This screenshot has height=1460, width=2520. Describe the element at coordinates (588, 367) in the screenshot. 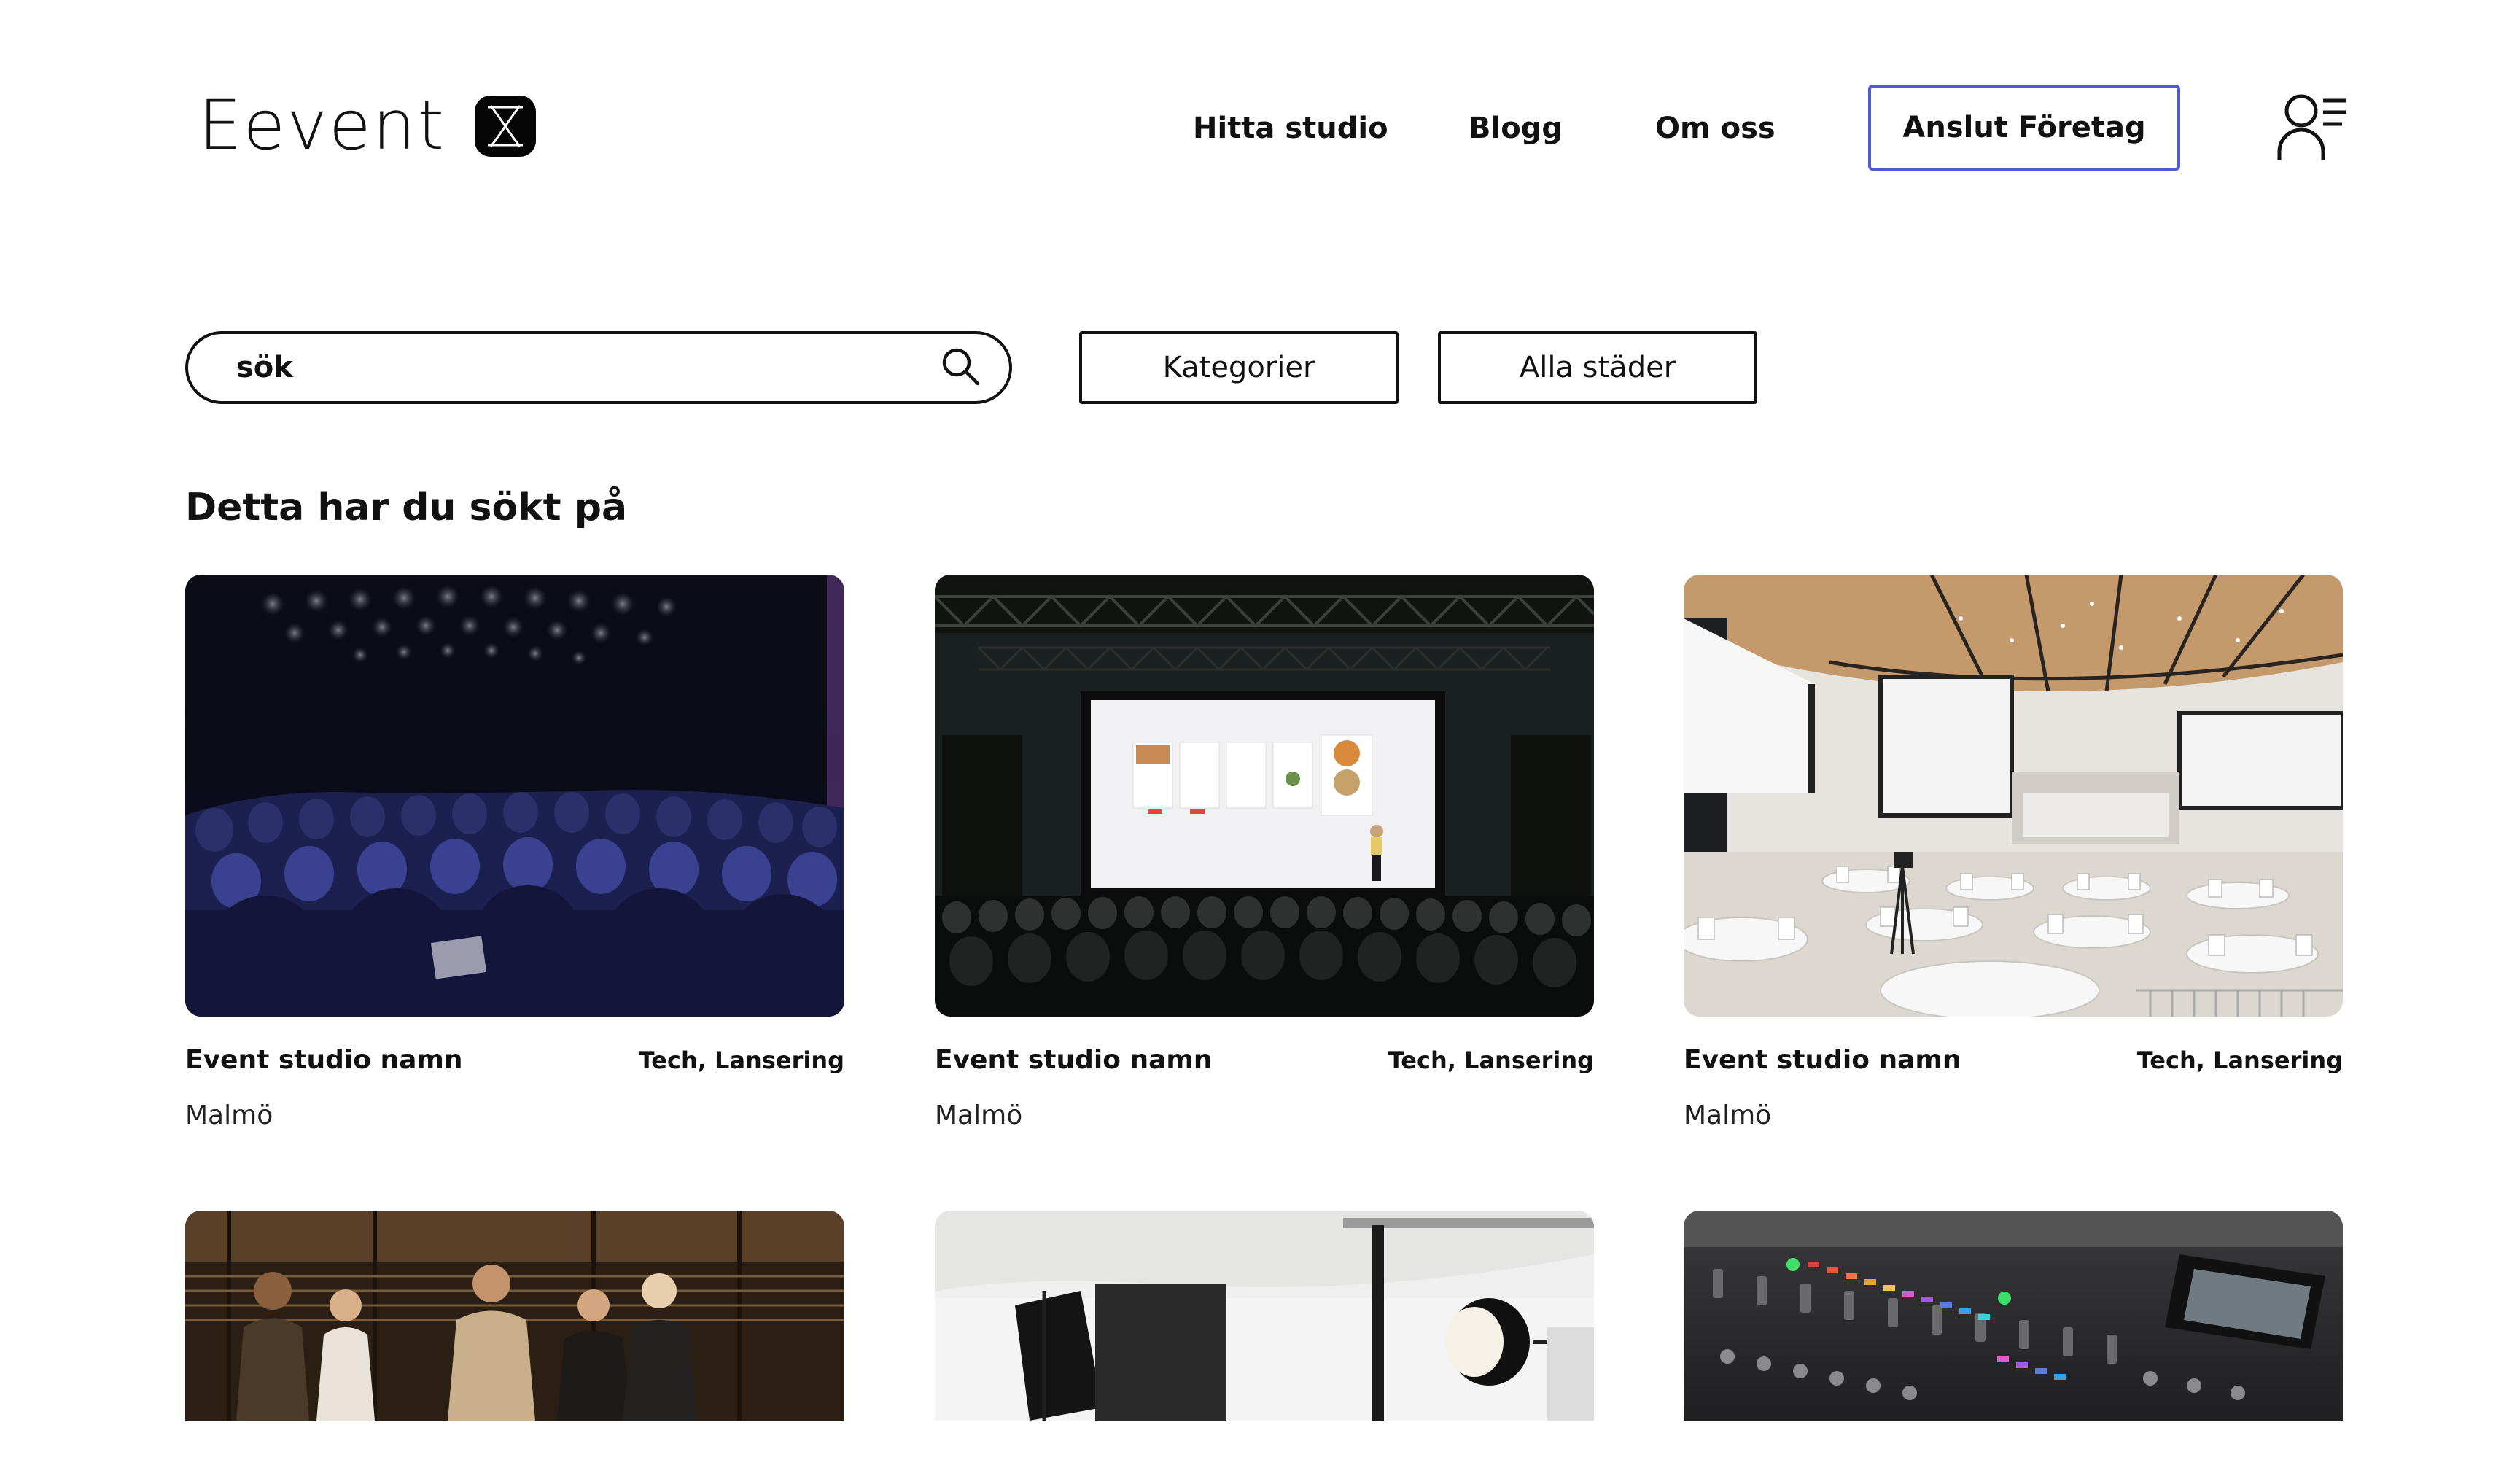

I see `search-input` at that location.